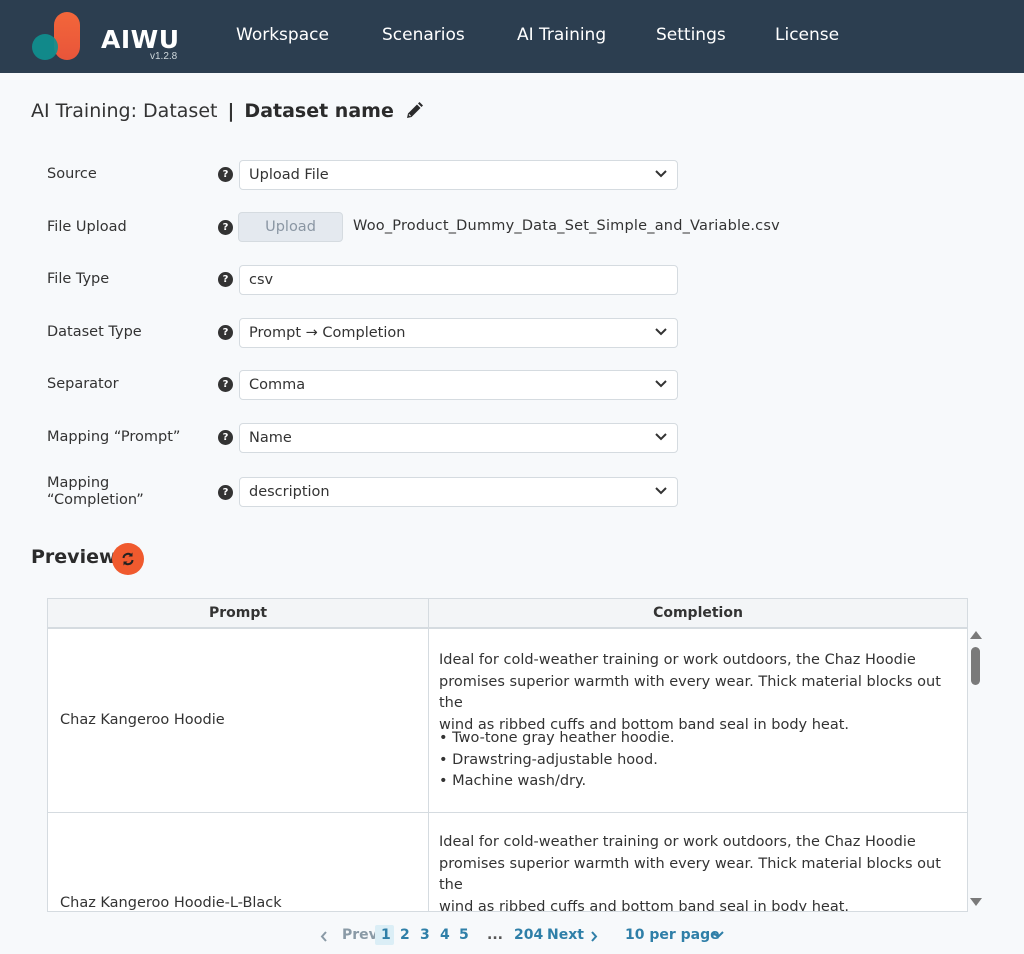 This screenshot has width=1024, height=954. I want to click on file-type-label: File Type, so click(78, 279).